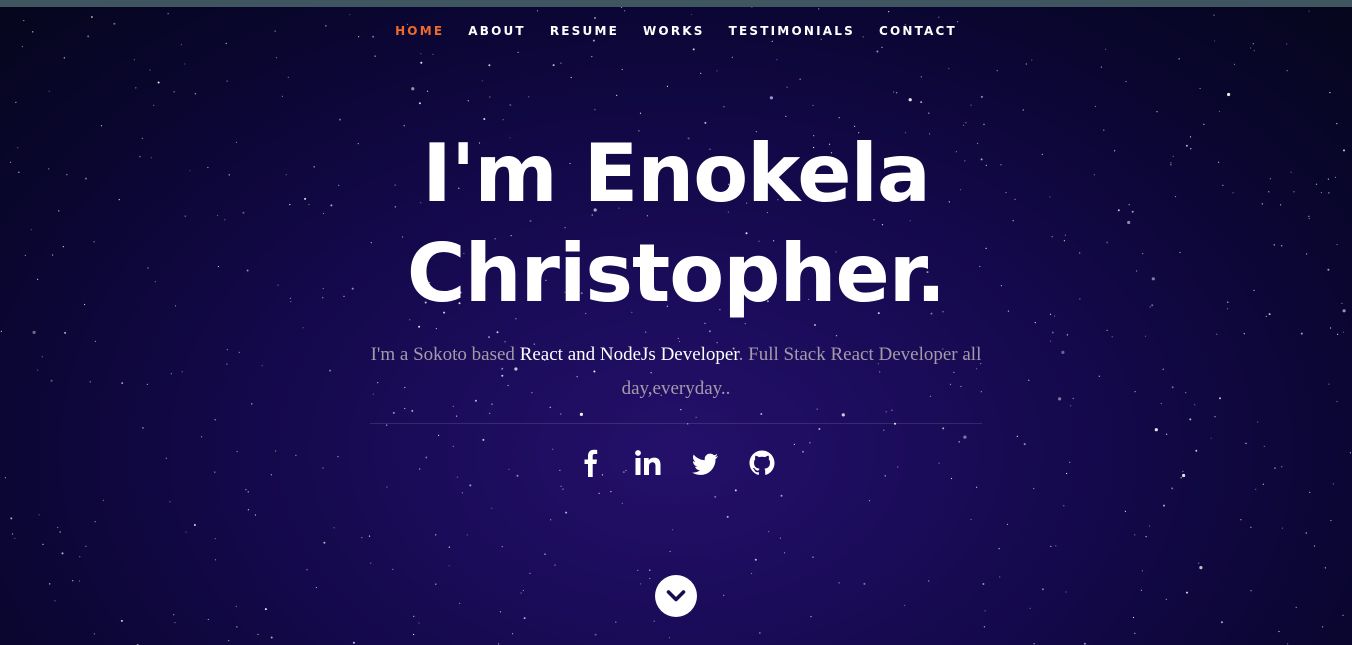 This screenshot has width=1352, height=645. What do you see at coordinates (676, 3) in the screenshot?
I see `top-bar` at bounding box center [676, 3].